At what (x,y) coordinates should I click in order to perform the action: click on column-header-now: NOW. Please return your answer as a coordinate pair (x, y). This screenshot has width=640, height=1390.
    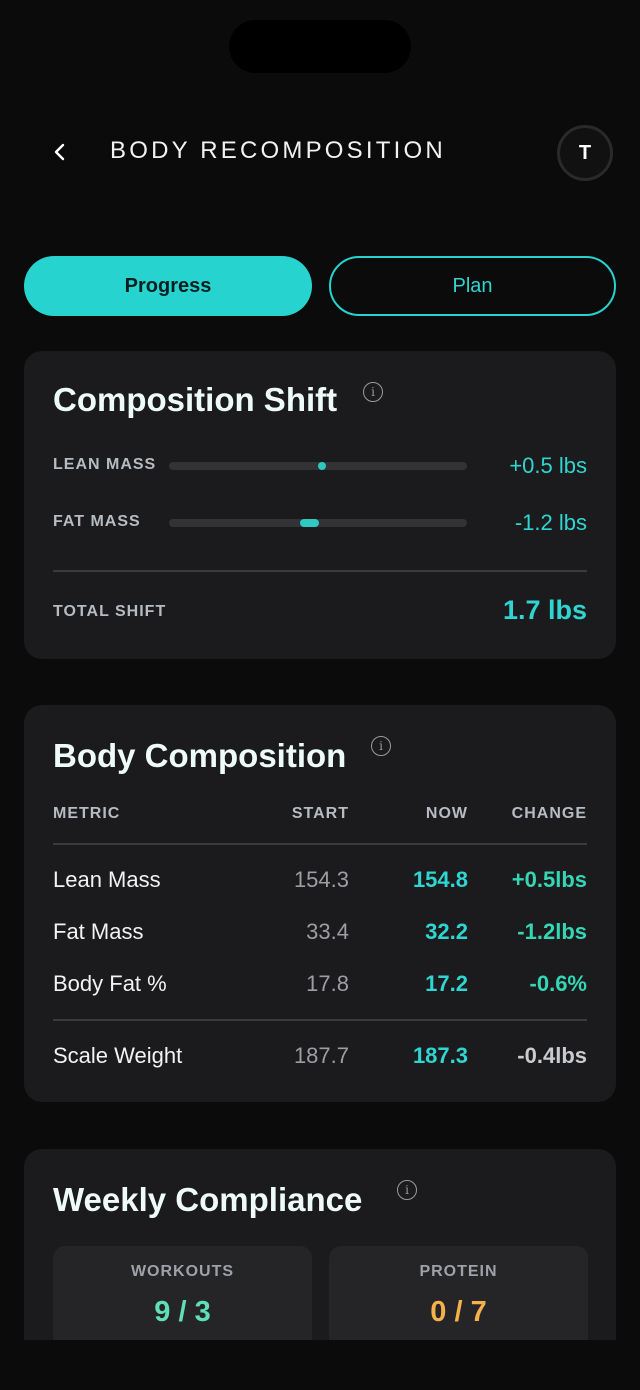
    Looking at the image, I should click on (446, 813).